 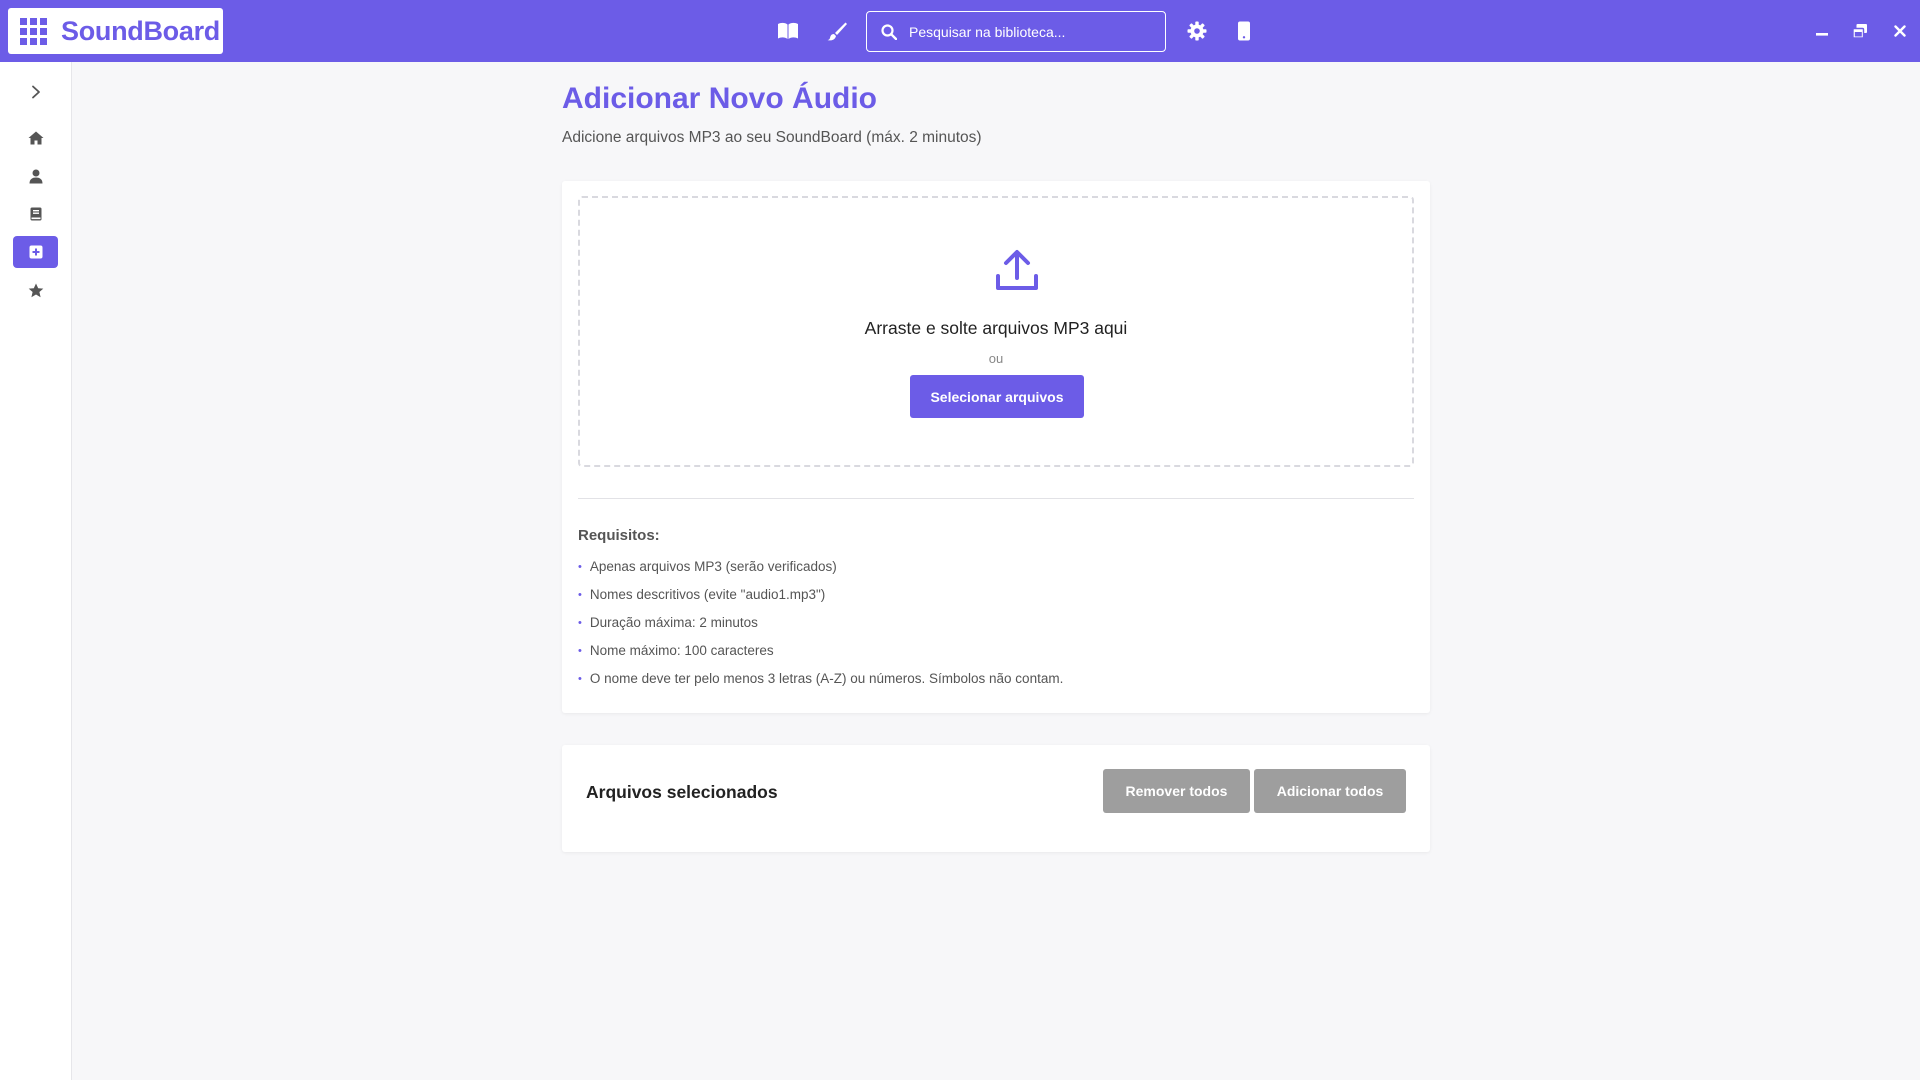 What do you see at coordinates (997, 396) in the screenshot?
I see `select-files-button: Selecionar arquivos` at bounding box center [997, 396].